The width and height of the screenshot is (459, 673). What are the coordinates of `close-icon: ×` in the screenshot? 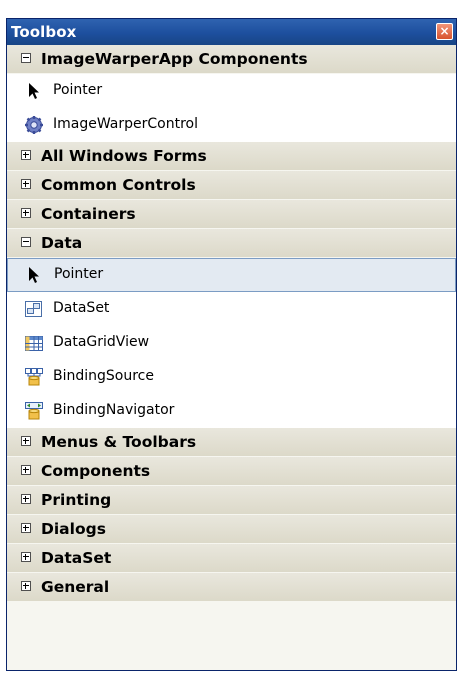 It's located at (444, 31).